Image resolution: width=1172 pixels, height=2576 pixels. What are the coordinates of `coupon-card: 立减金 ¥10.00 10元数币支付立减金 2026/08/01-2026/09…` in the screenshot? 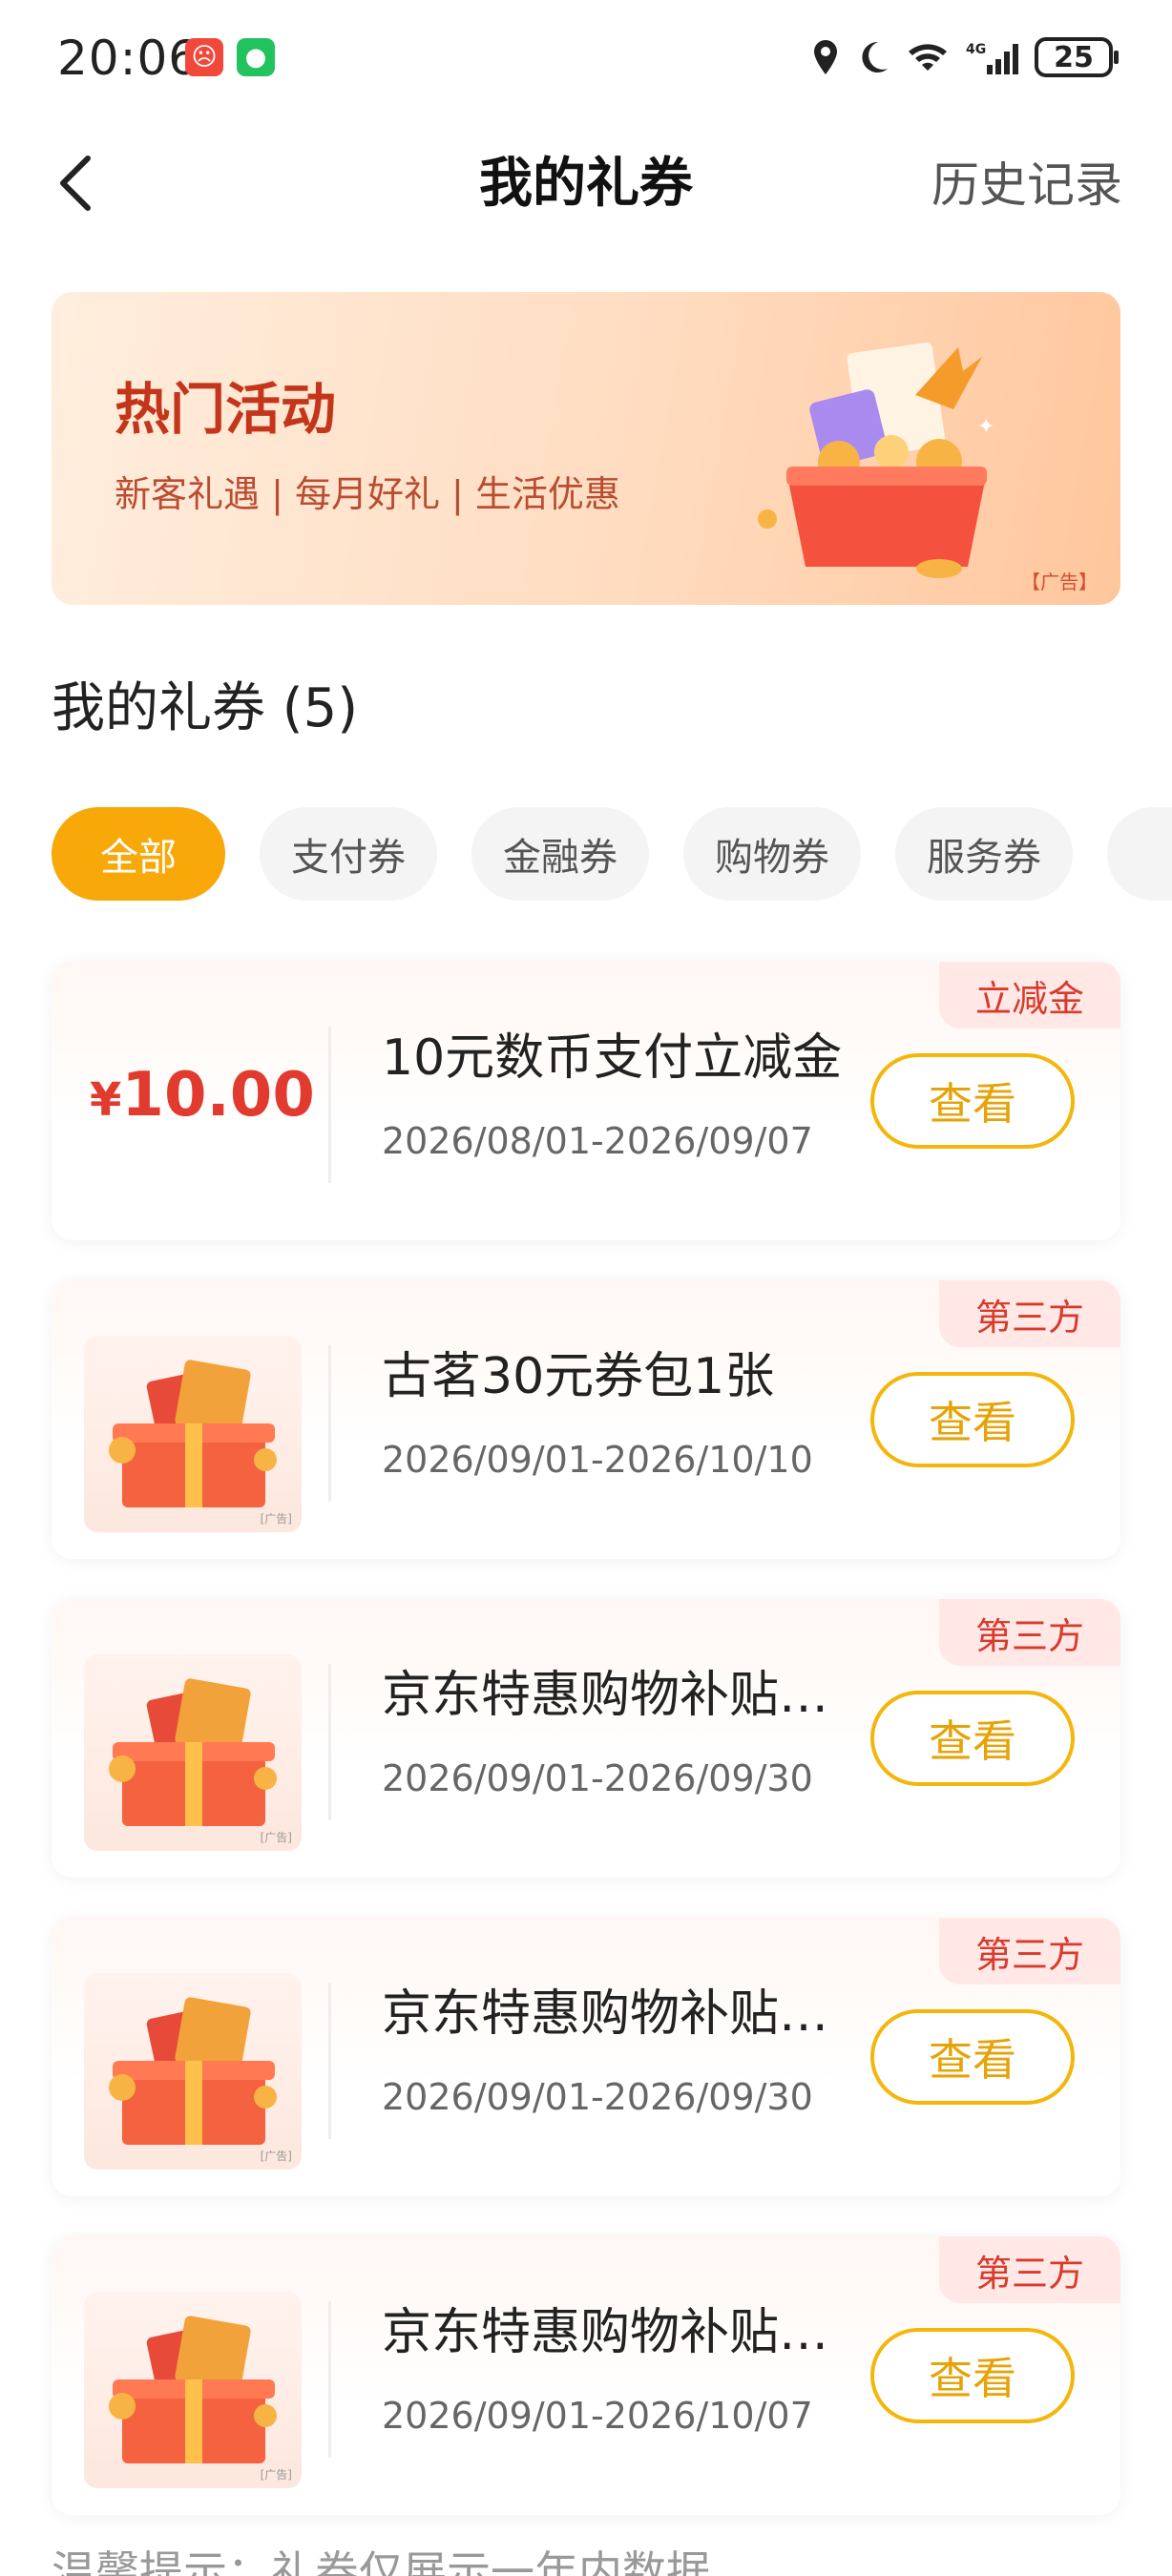 It's located at (586, 1101).